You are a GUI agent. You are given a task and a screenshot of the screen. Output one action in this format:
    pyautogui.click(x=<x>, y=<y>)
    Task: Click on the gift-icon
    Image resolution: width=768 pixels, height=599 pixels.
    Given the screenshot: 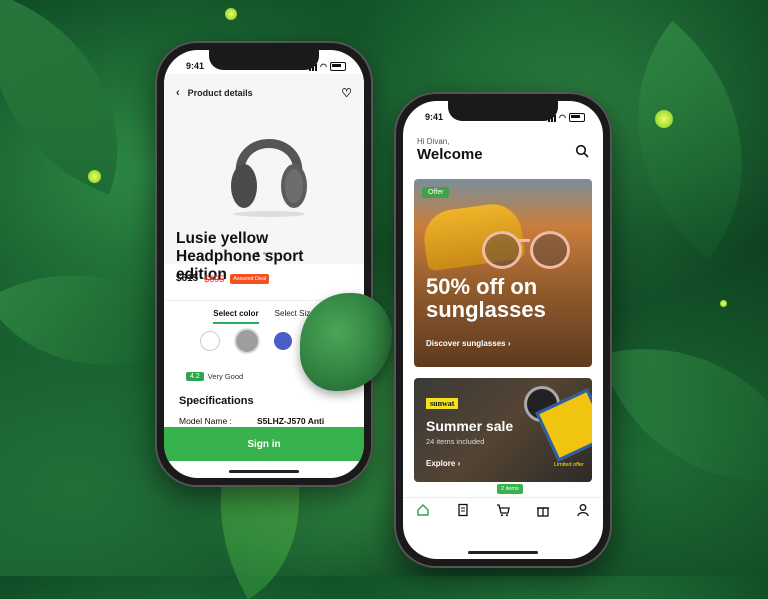 What is the action you would take?
    pyautogui.click(x=543, y=510)
    